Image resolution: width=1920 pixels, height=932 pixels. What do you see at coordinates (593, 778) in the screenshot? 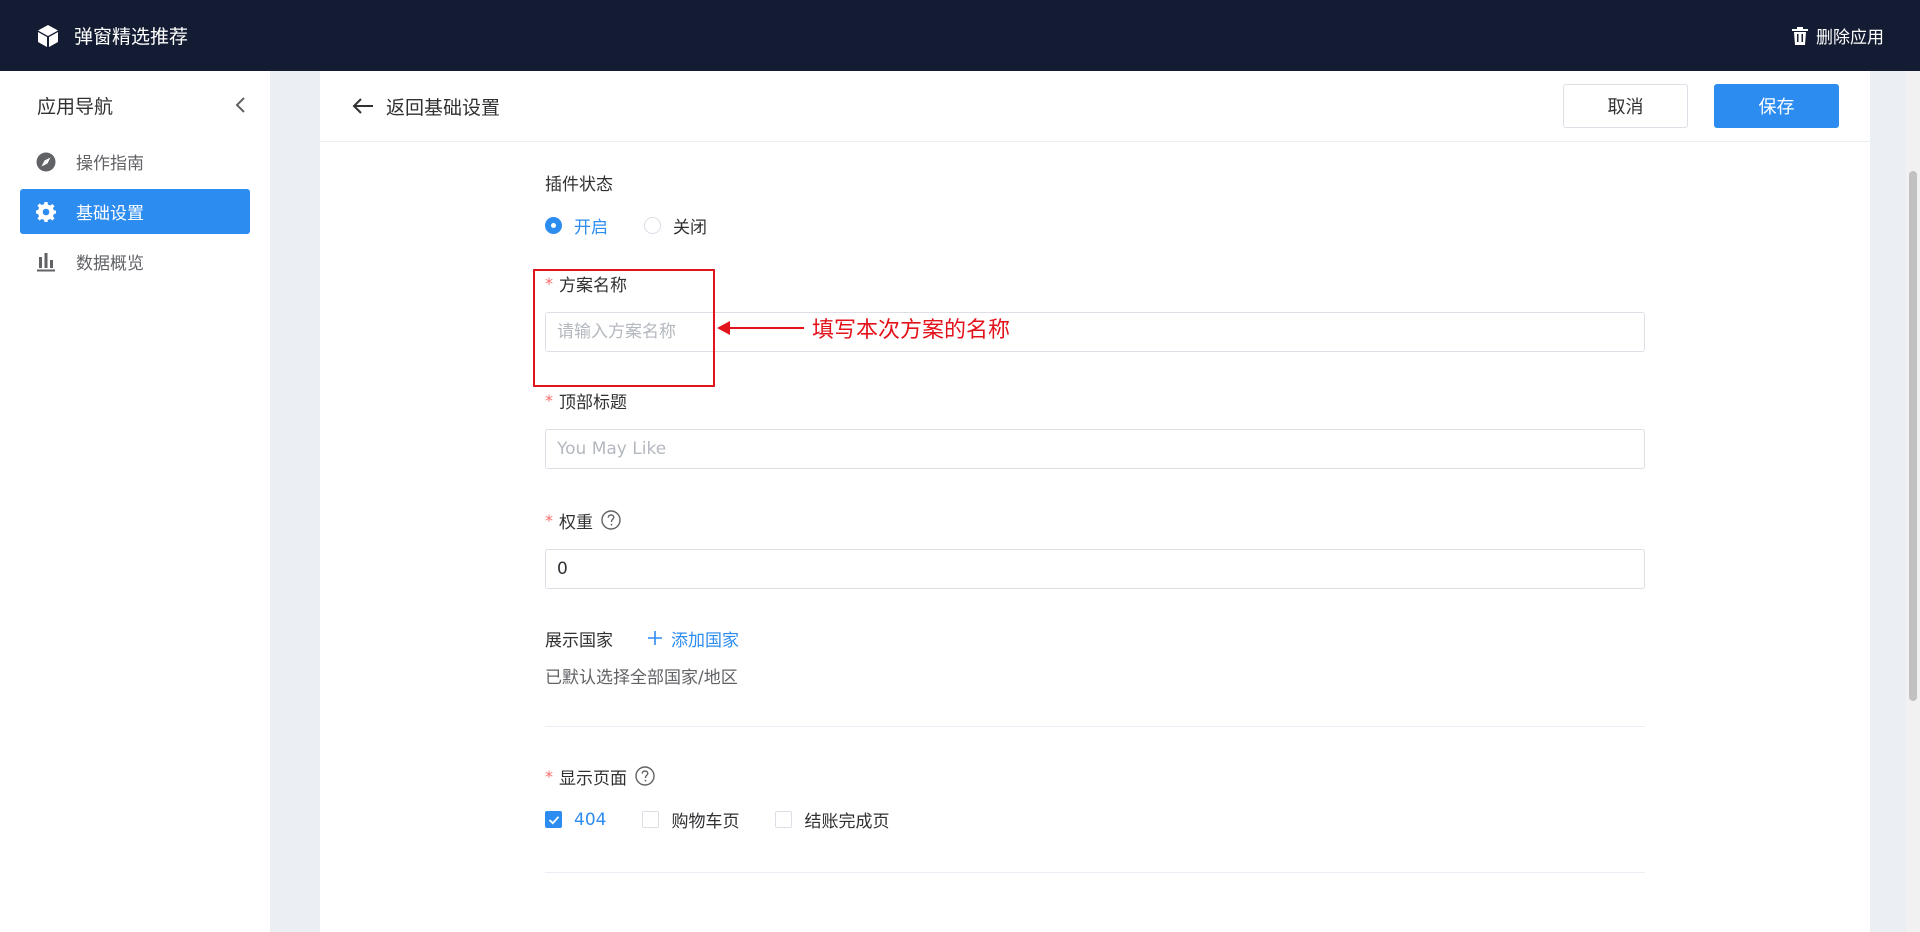
I see `display-pages-label-text: 显示页面` at bounding box center [593, 778].